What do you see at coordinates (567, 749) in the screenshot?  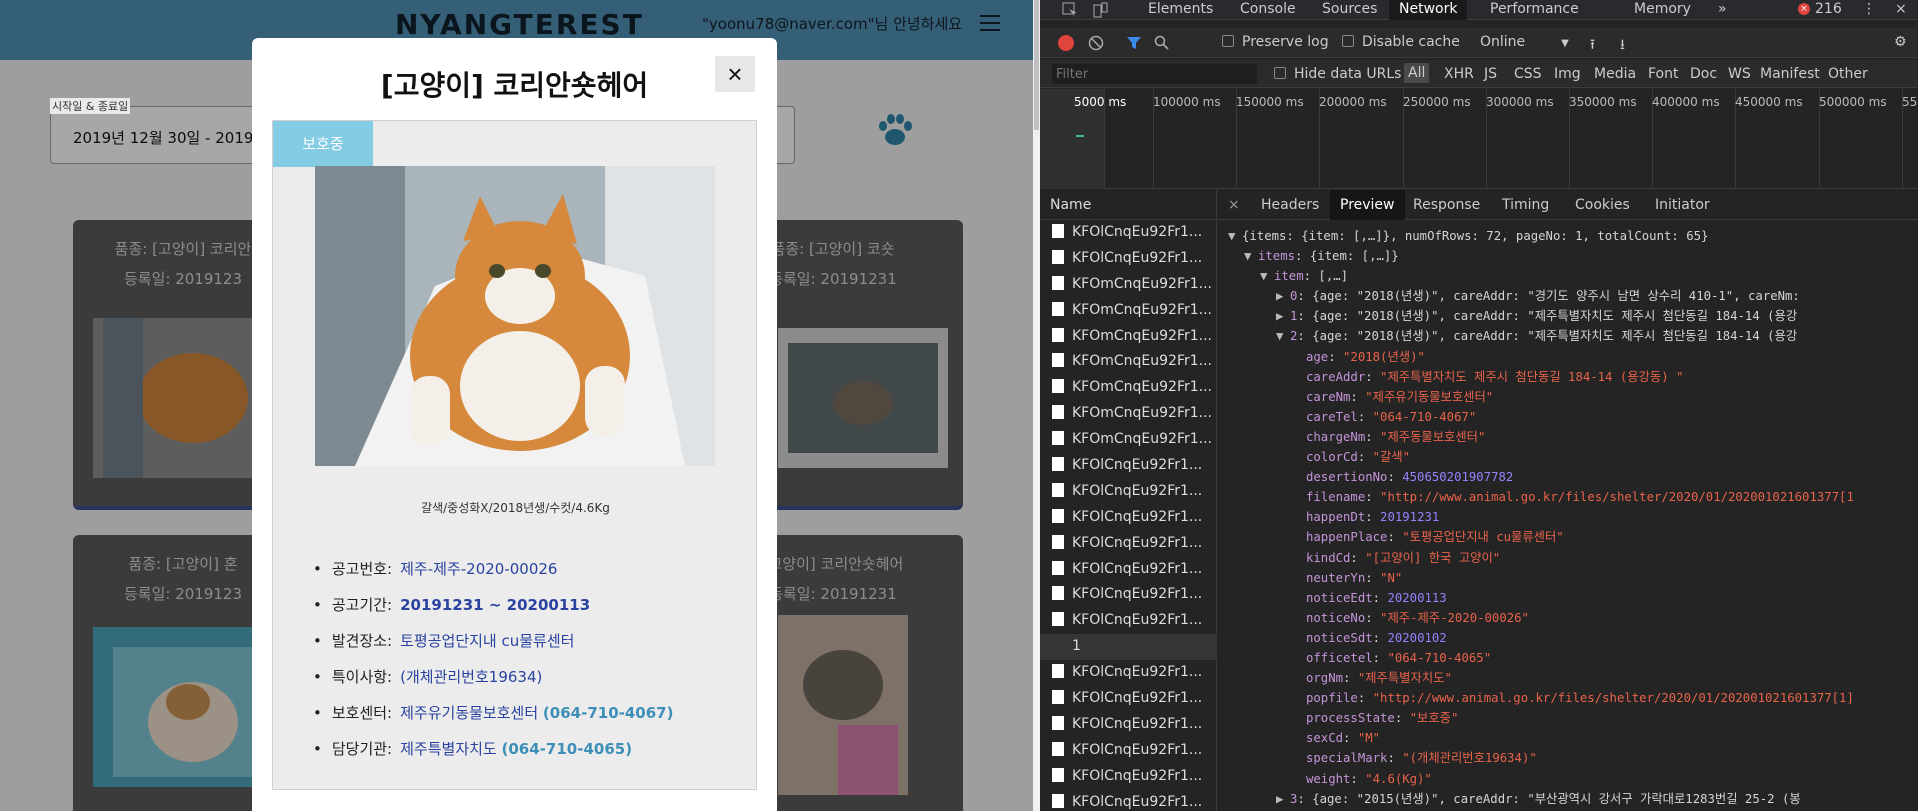 I see `agency-phone: (064-710-4065)` at bounding box center [567, 749].